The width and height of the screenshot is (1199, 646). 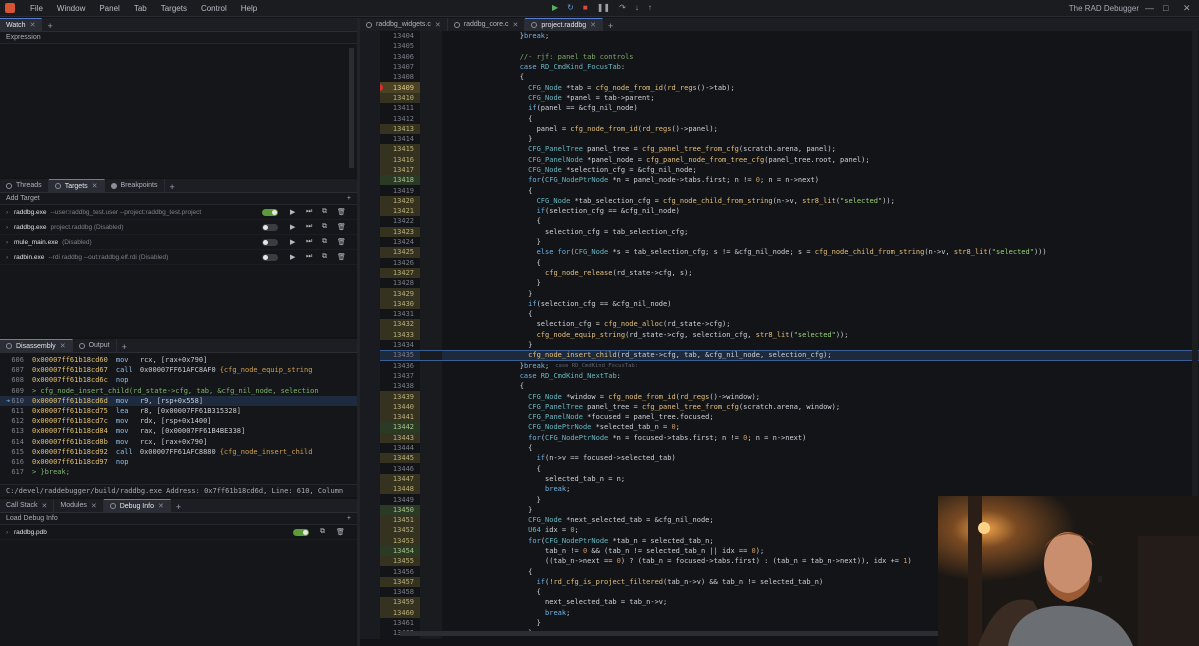 I want to click on tab-call-stack: Call Stack ✕, so click(x=27, y=505).